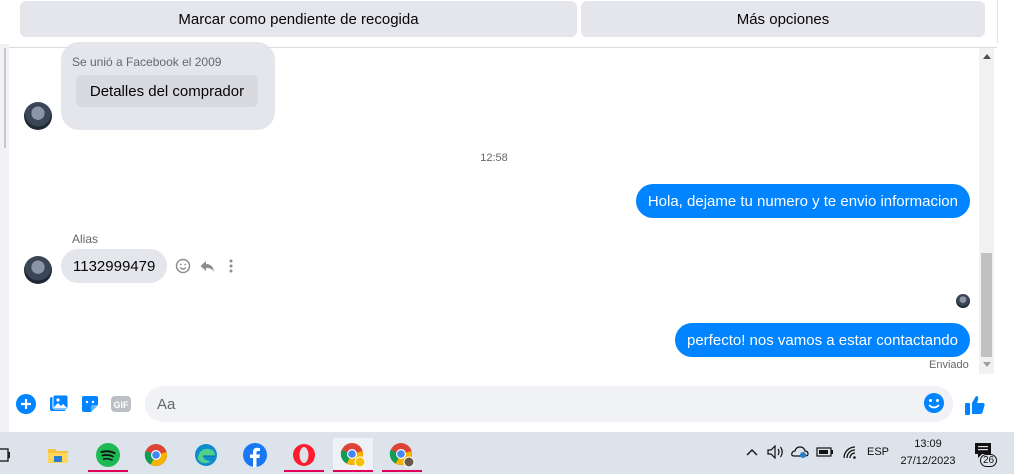 The width and height of the screenshot is (1014, 474). Describe the element at coordinates (878, 452) in the screenshot. I see `language-indicator: ESP` at that location.